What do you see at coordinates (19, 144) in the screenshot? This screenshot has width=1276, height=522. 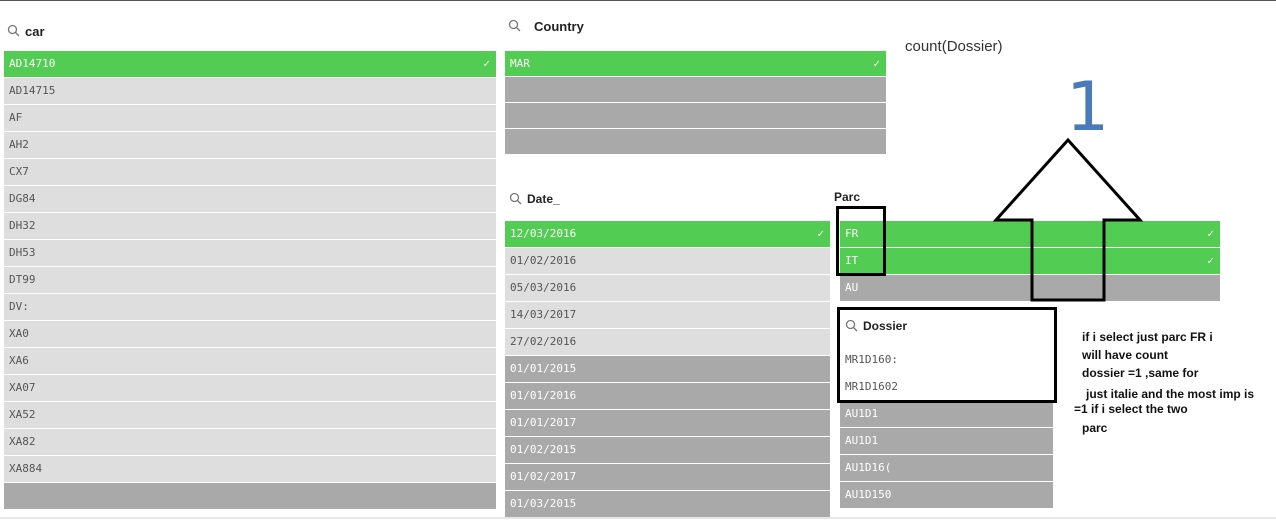 I see `car-item-label: AH2` at bounding box center [19, 144].